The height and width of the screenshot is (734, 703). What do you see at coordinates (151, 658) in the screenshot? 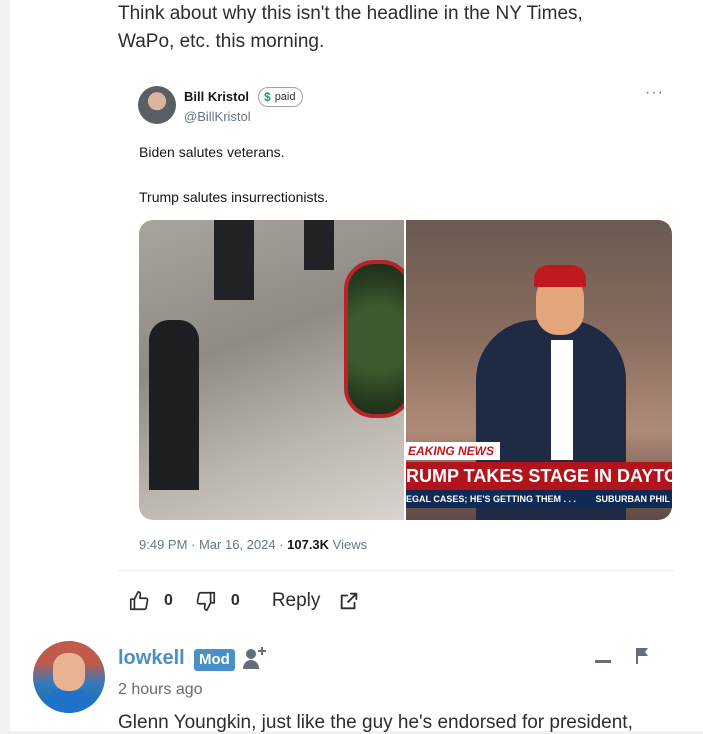
I see `reply-username: lowkell` at bounding box center [151, 658].